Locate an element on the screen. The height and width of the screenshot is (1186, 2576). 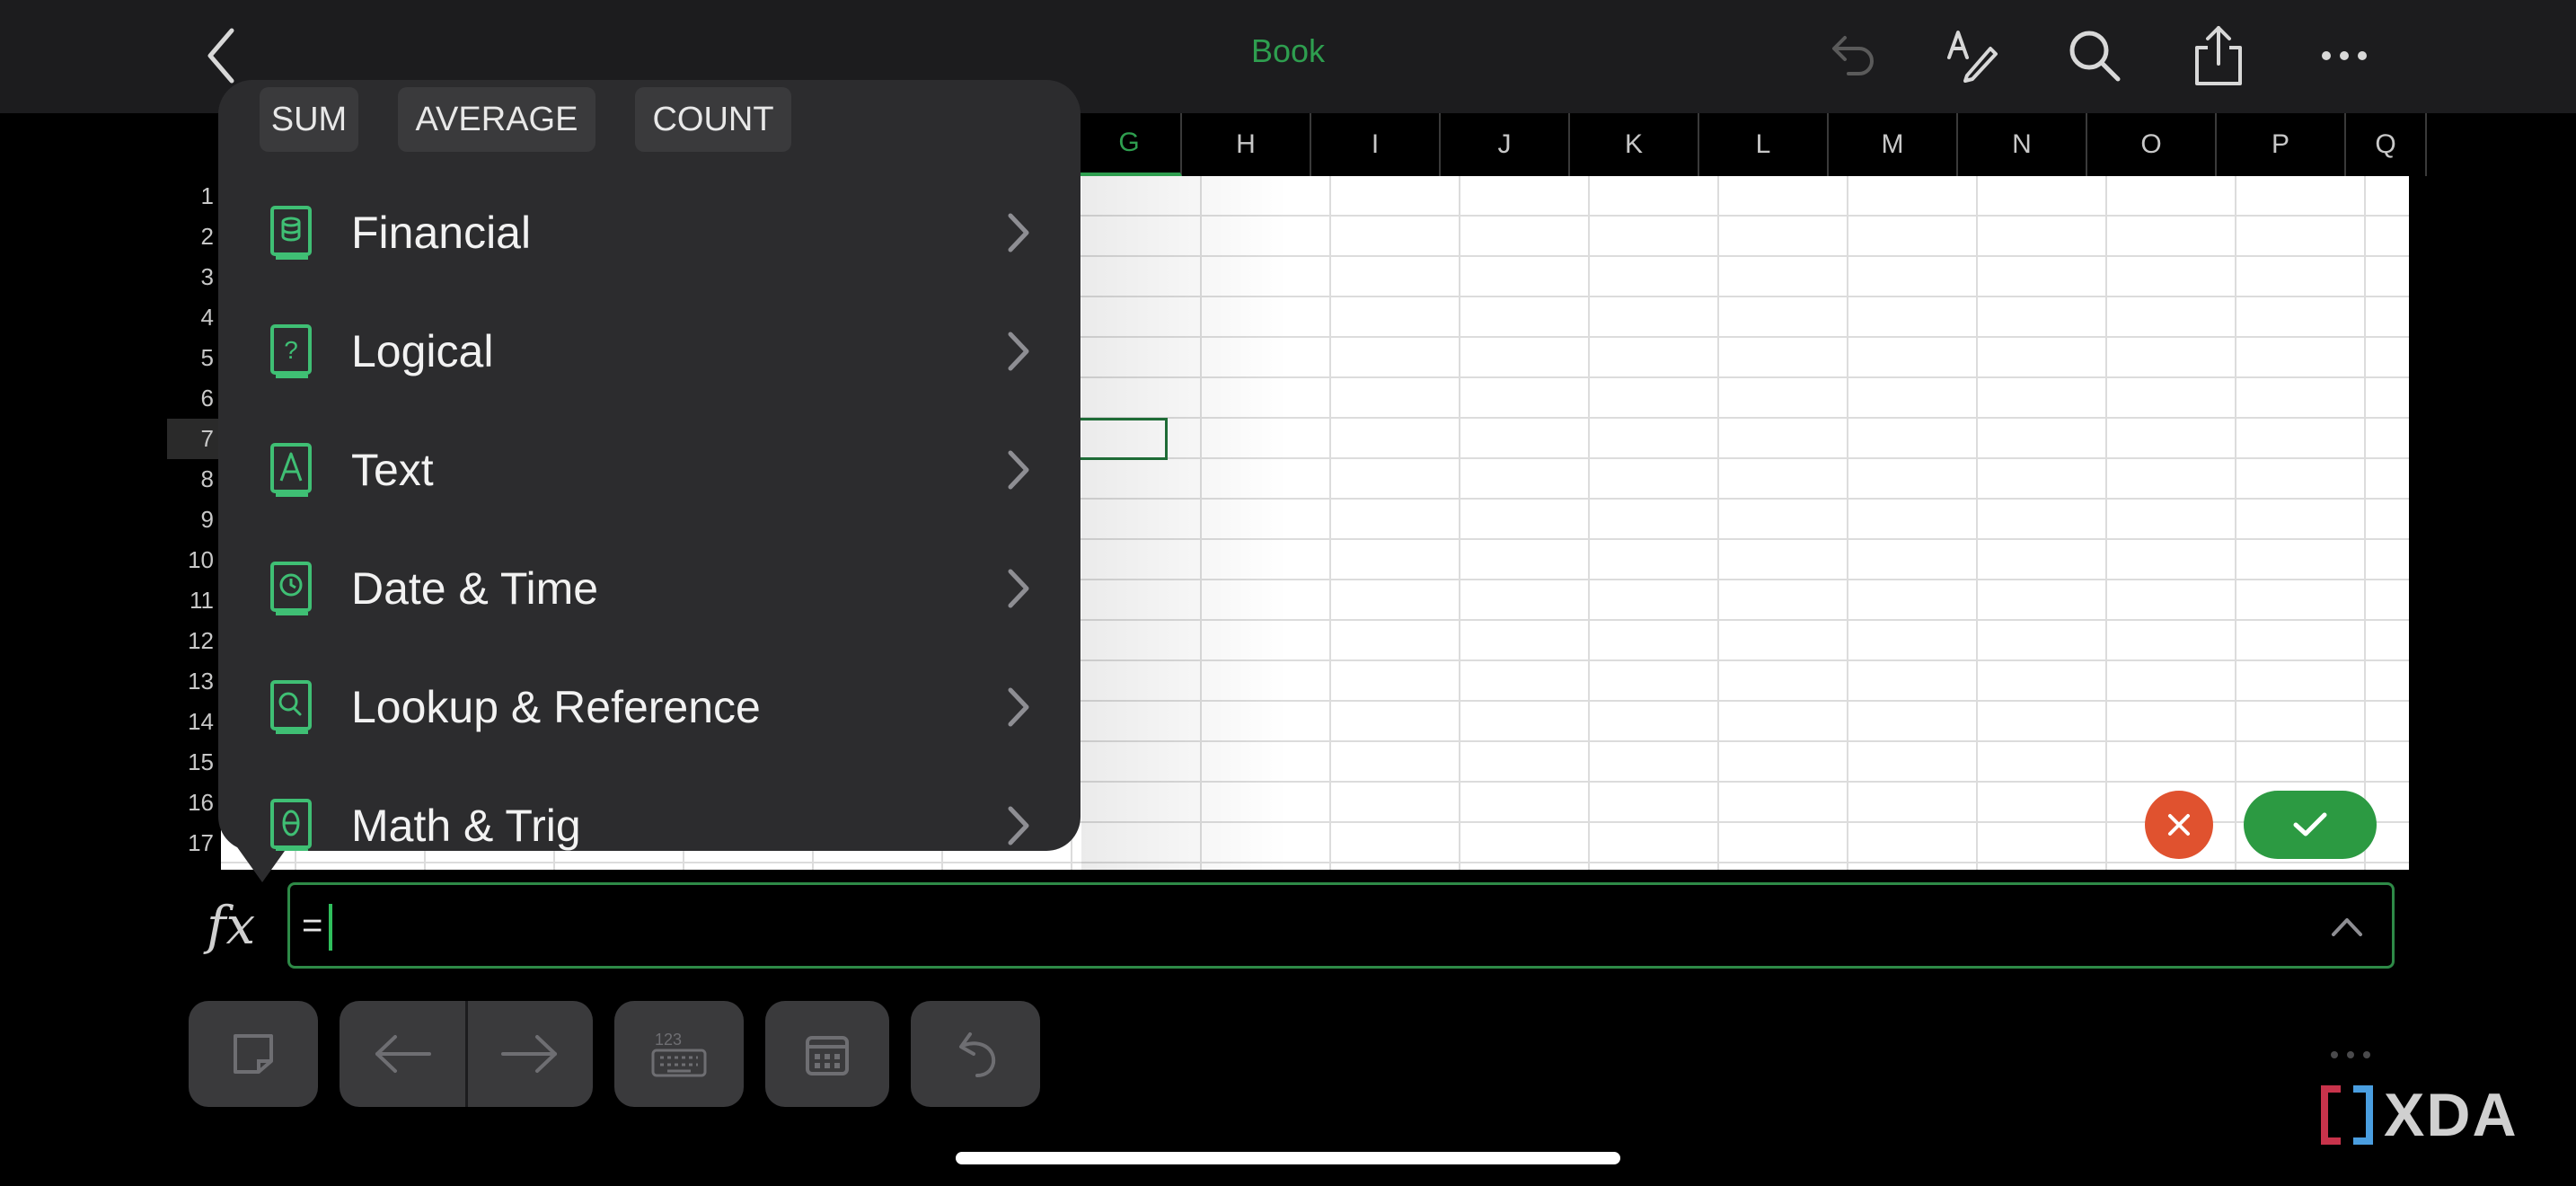
row-header: 11 is located at coordinates (194, 600).